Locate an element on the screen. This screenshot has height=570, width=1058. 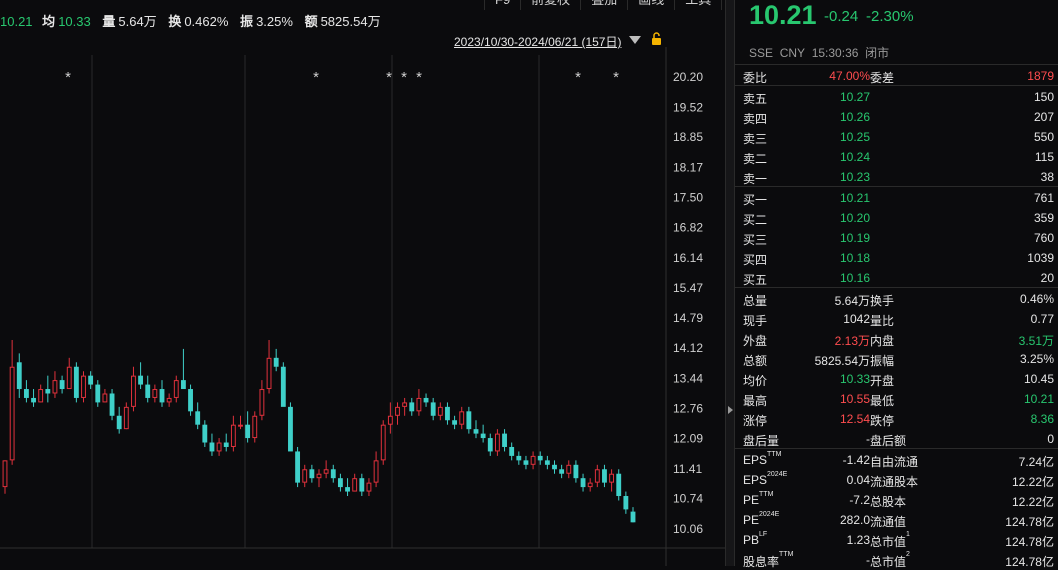
f9-button: F9 is located at coordinates (502, 5).